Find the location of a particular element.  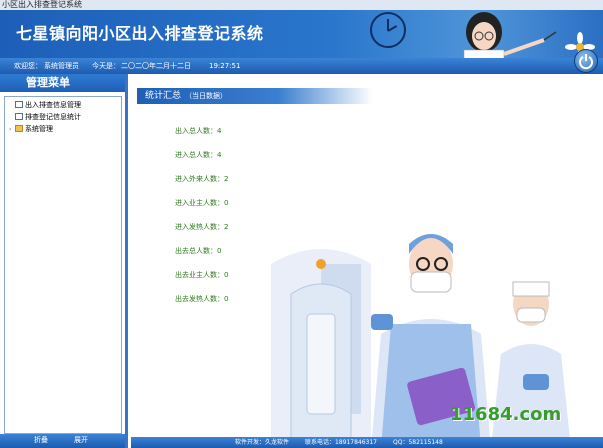

panel-subtitle: （当日数据） is located at coordinates (206, 96).